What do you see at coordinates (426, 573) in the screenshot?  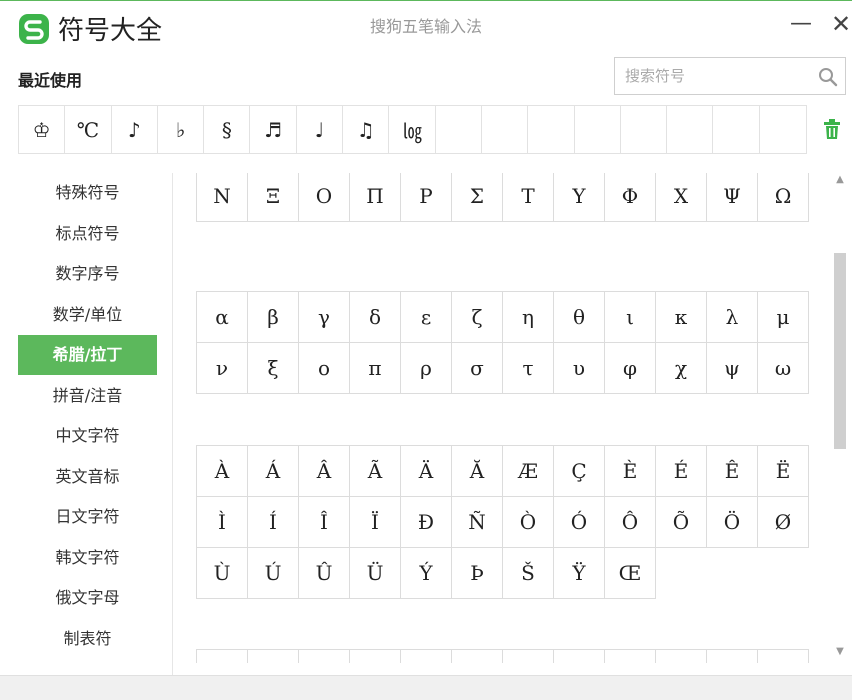 I see `symbol-cell: Ý` at bounding box center [426, 573].